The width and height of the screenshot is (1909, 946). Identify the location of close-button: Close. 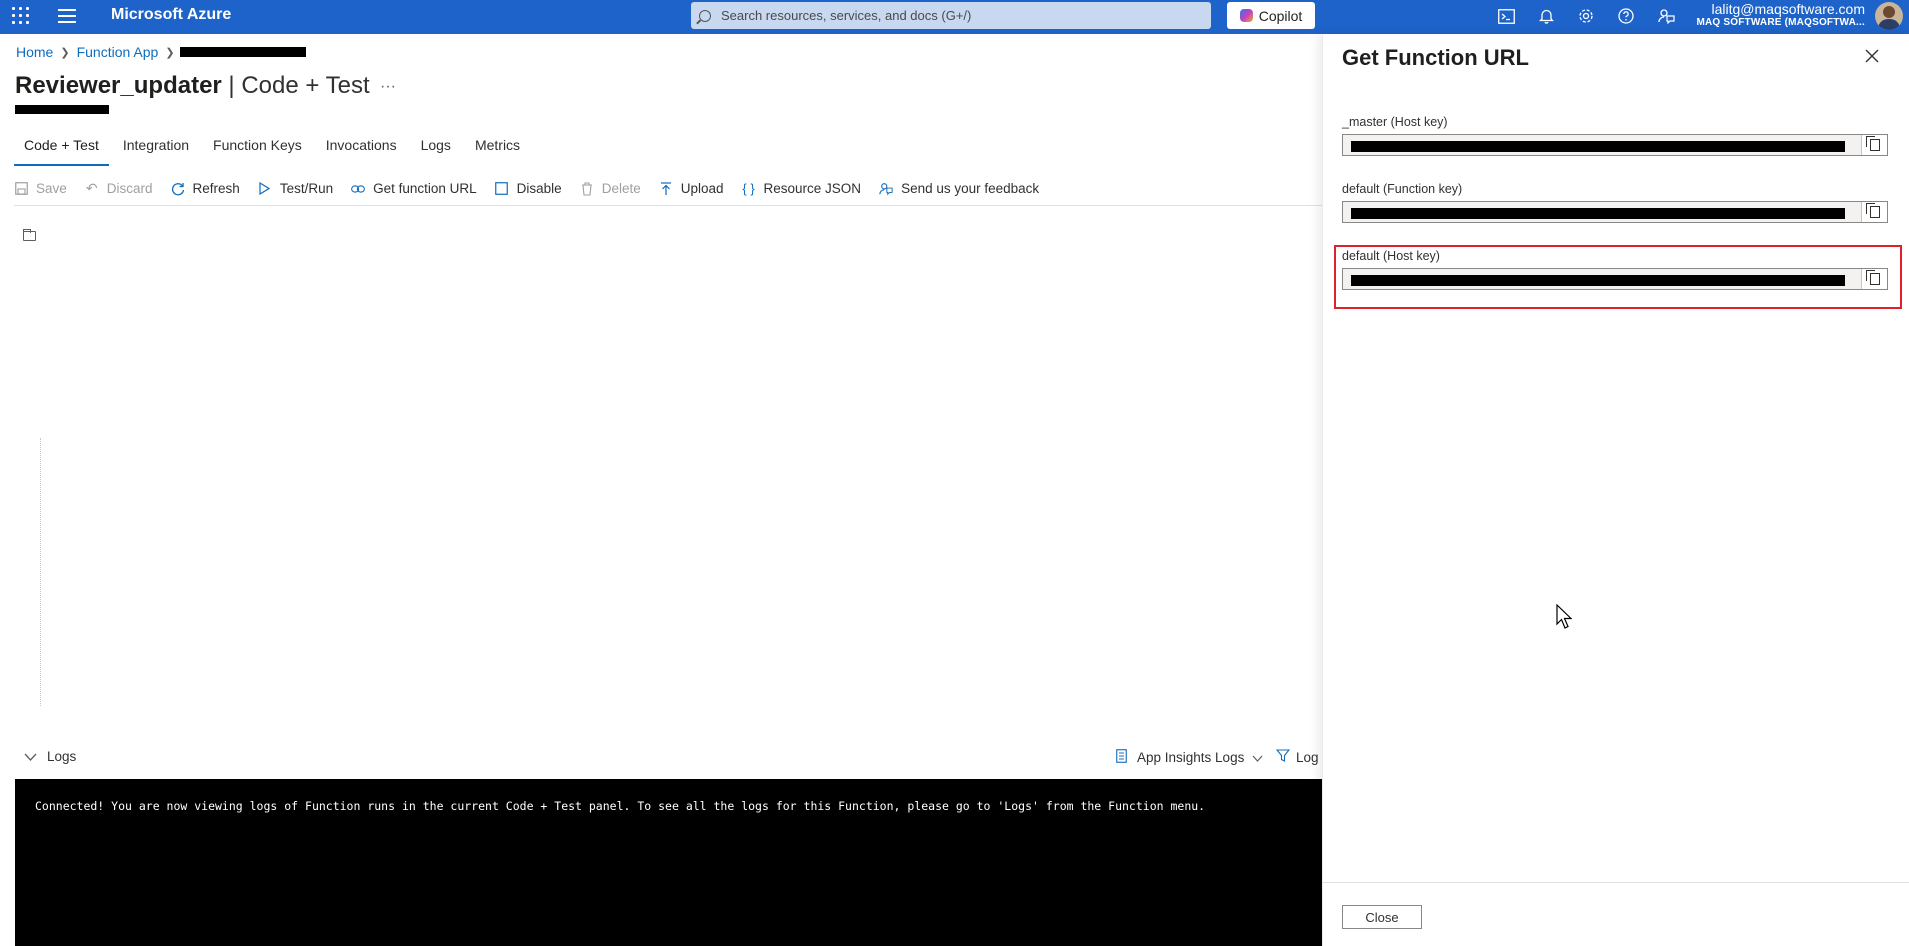
(1382, 917).